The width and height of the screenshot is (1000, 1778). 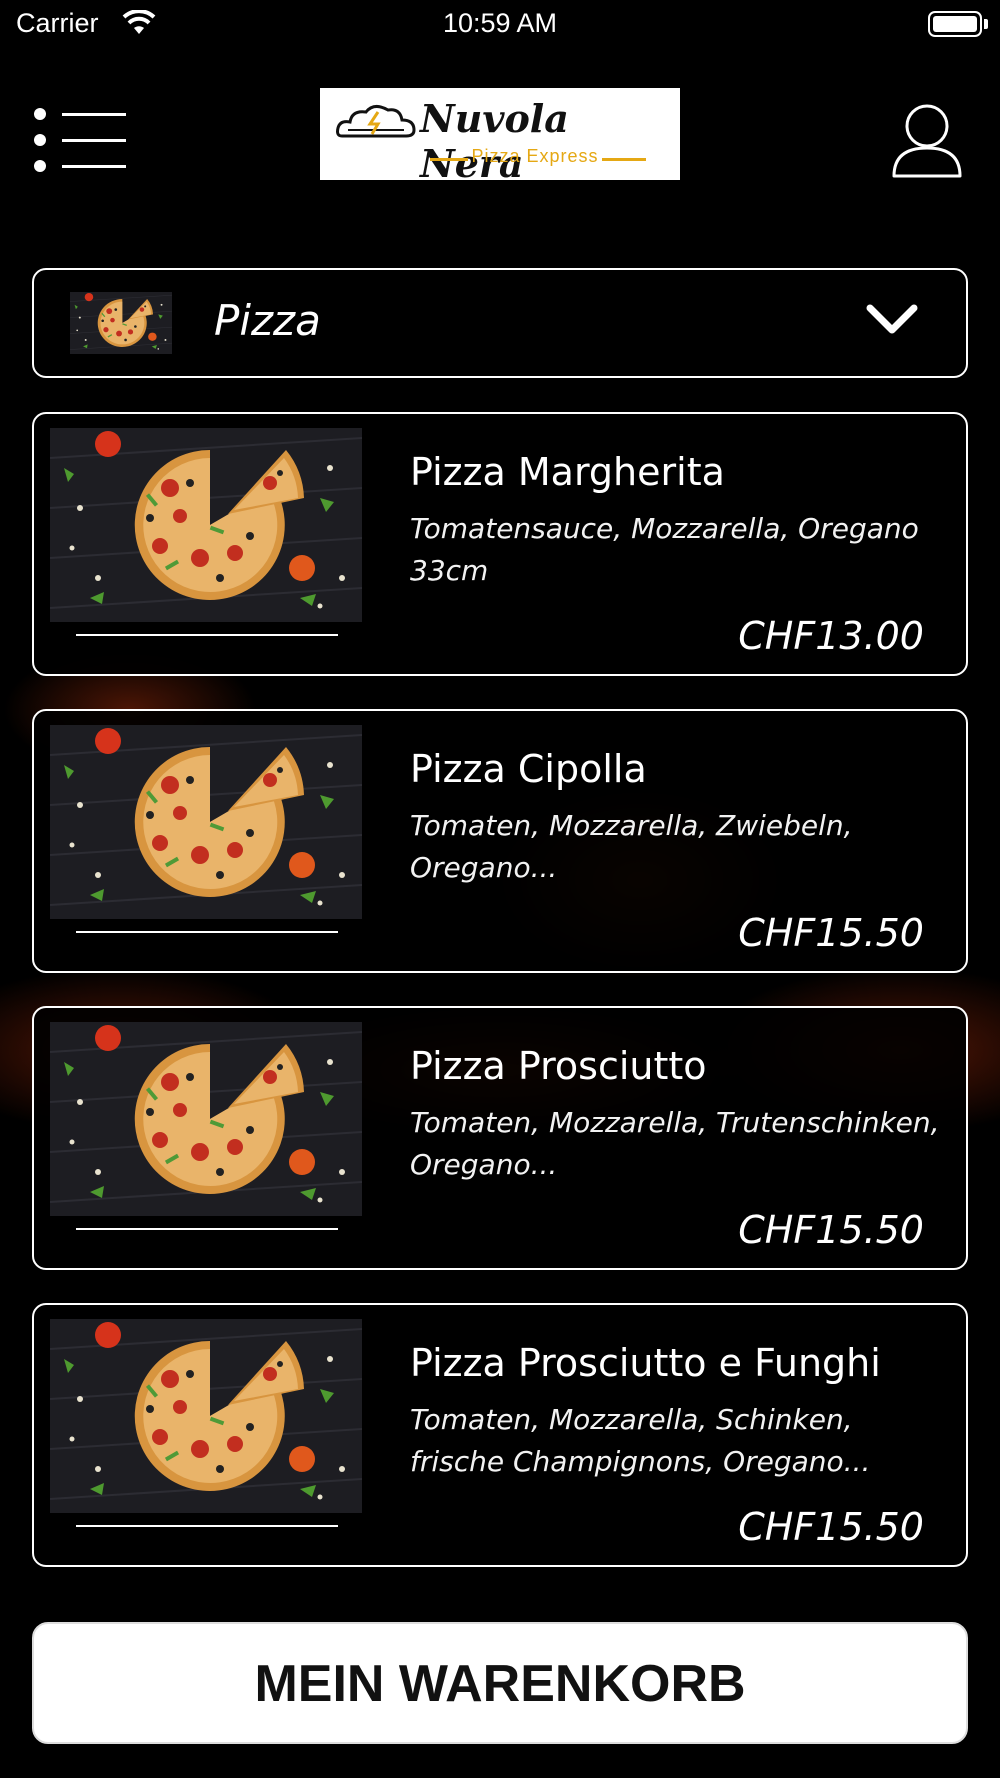 I want to click on battery-tip, so click(x=986, y=24).